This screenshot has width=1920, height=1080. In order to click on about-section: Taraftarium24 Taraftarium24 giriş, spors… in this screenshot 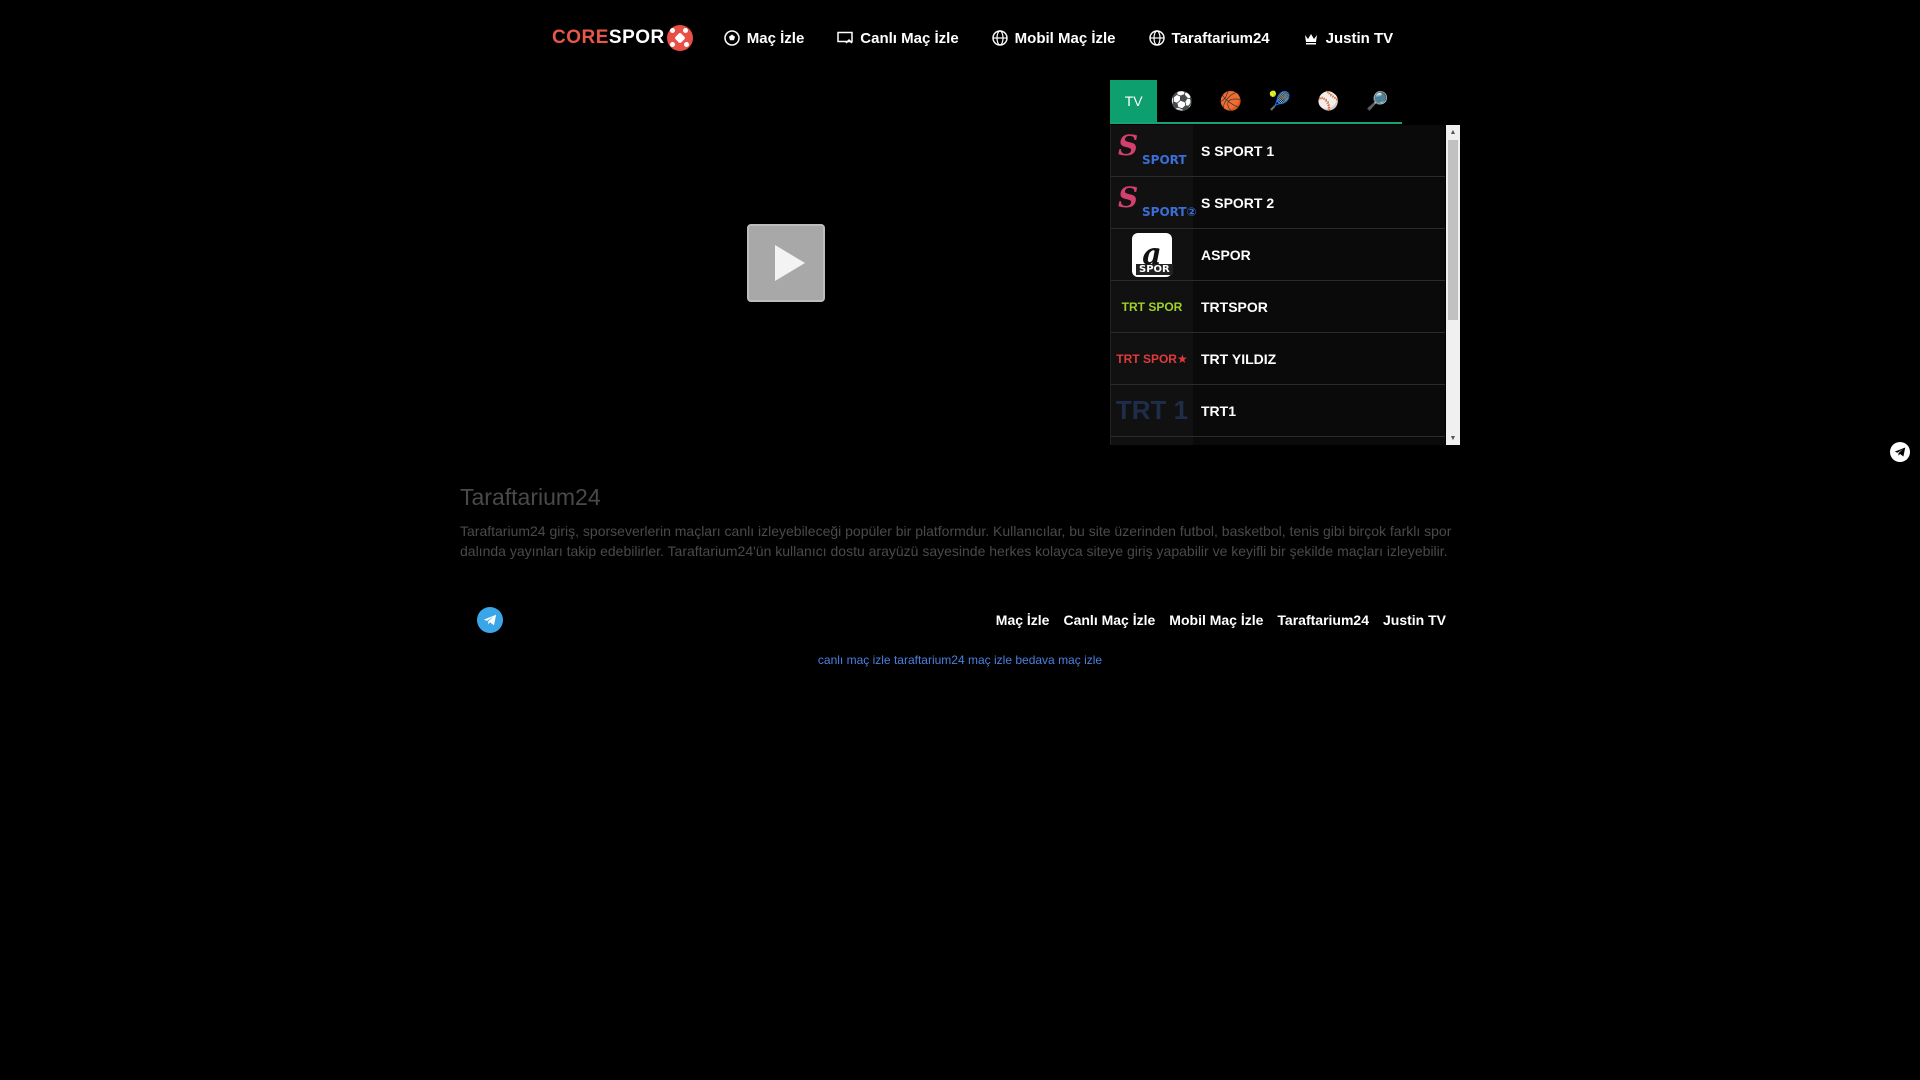, I will do `click(958, 522)`.